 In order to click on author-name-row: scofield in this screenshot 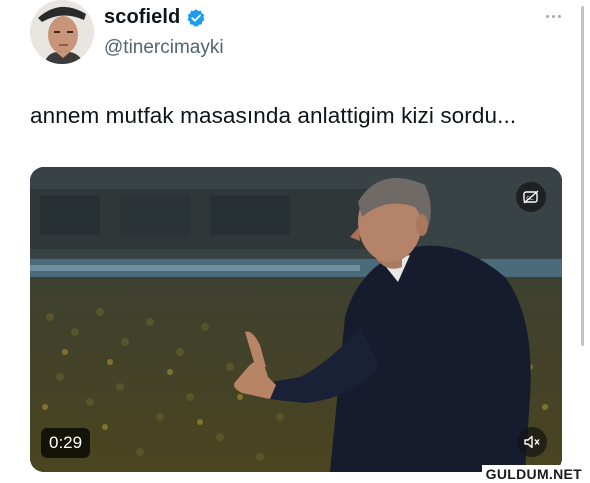, I will do `click(155, 17)`.